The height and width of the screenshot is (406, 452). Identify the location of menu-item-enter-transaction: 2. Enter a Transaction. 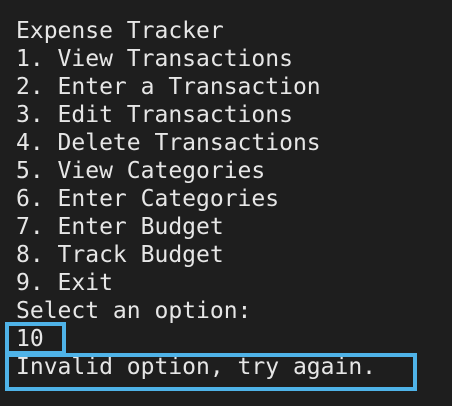
(168, 87).